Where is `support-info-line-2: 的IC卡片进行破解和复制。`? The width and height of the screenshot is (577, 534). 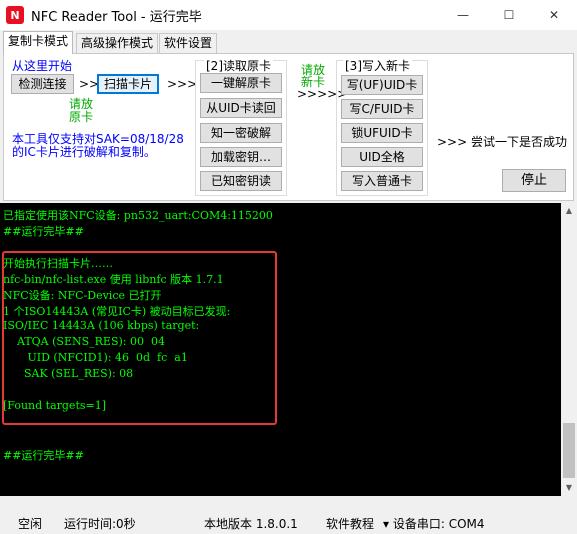 support-info-line-2: 的IC卡片进行破解和复制。 is located at coordinates (84, 152).